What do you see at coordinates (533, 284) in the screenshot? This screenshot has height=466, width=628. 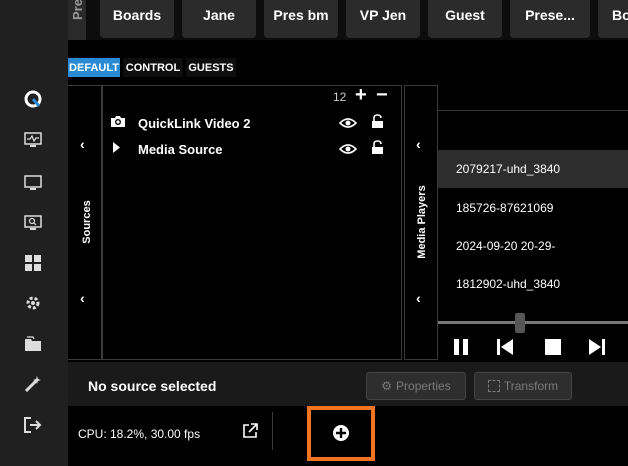 I see `media-item: 1812902-uhd_3840` at bounding box center [533, 284].